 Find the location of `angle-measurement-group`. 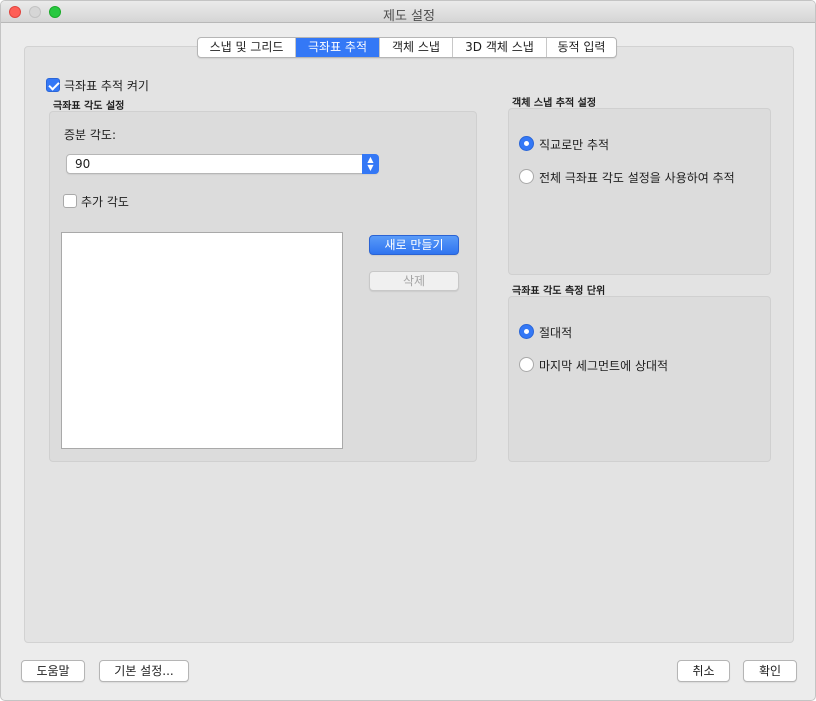

angle-measurement-group is located at coordinates (639, 379).